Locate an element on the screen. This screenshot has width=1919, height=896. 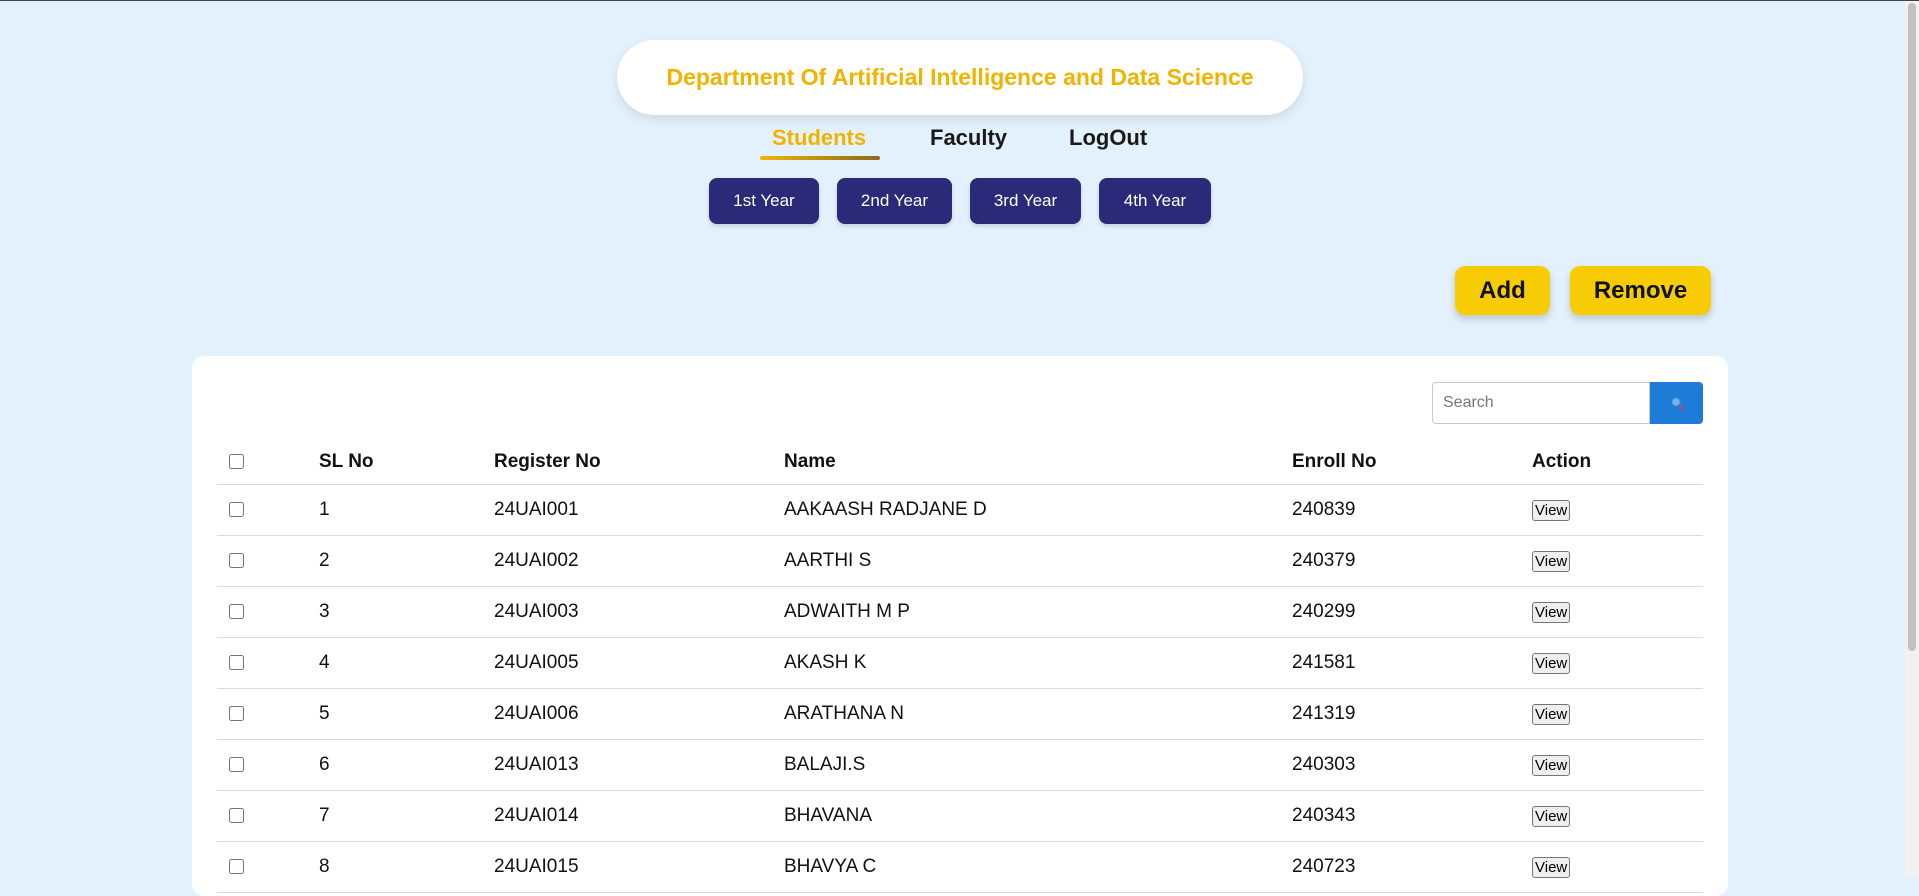
nav-students: Students is located at coordinates (819, 138).